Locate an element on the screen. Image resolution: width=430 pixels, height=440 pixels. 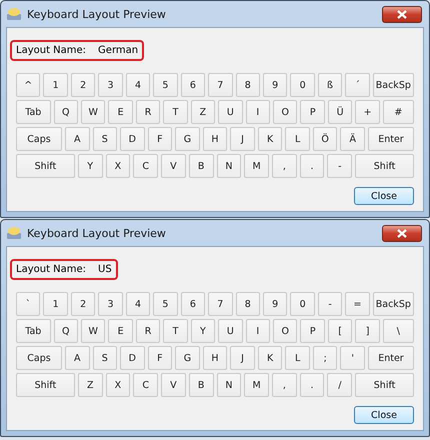
keyboard-key: Z is located at coordinates (90, 385).